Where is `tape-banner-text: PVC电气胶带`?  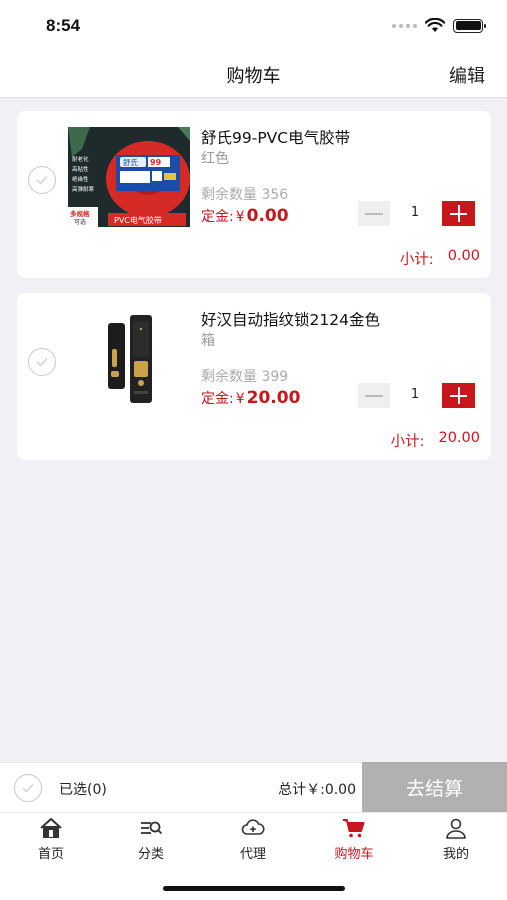
tape-banner-text: PVC电气胶带 is located at coordinates (138, 220).